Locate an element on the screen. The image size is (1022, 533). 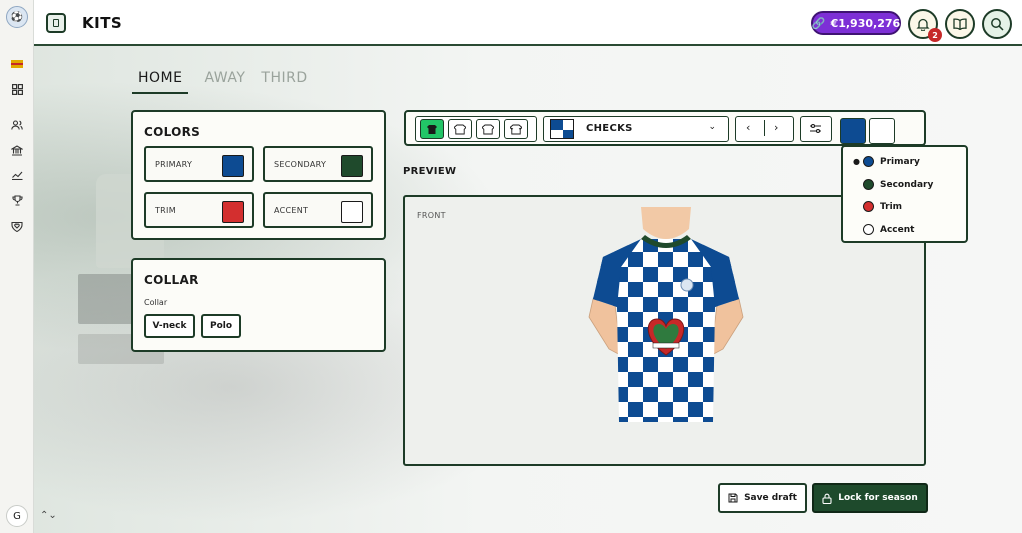
club-logo-icon: ⚽ is located at coordinates (17, 17).